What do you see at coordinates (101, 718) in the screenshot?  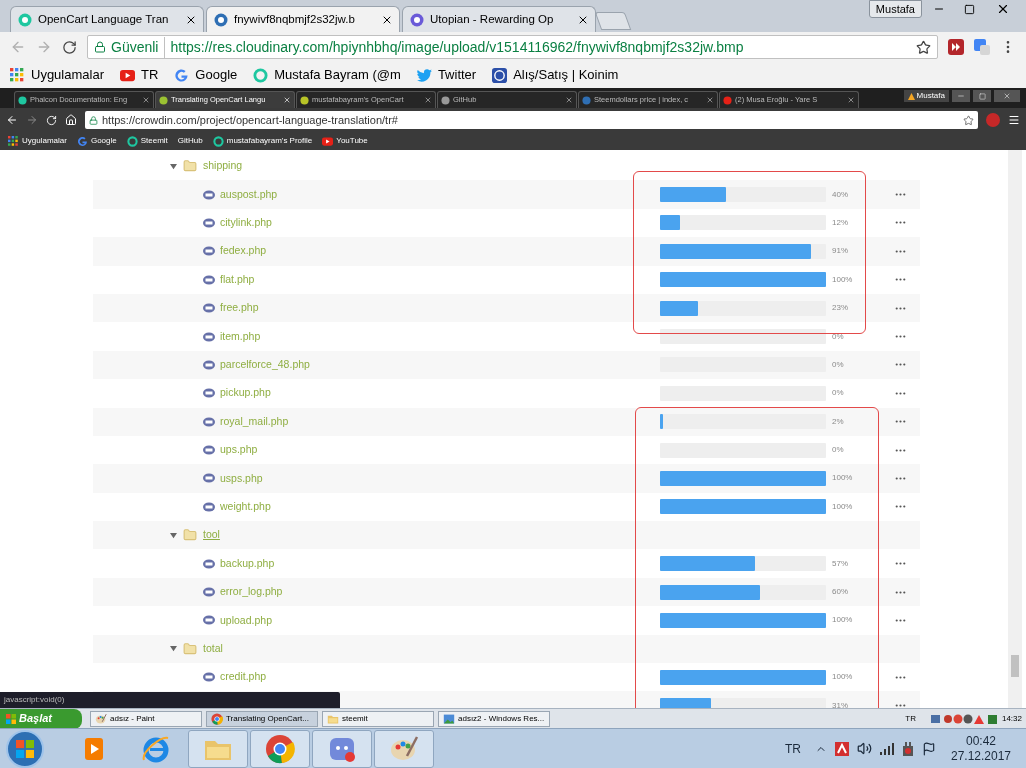 I see `palette-icon` at bounding box center [101, 718].